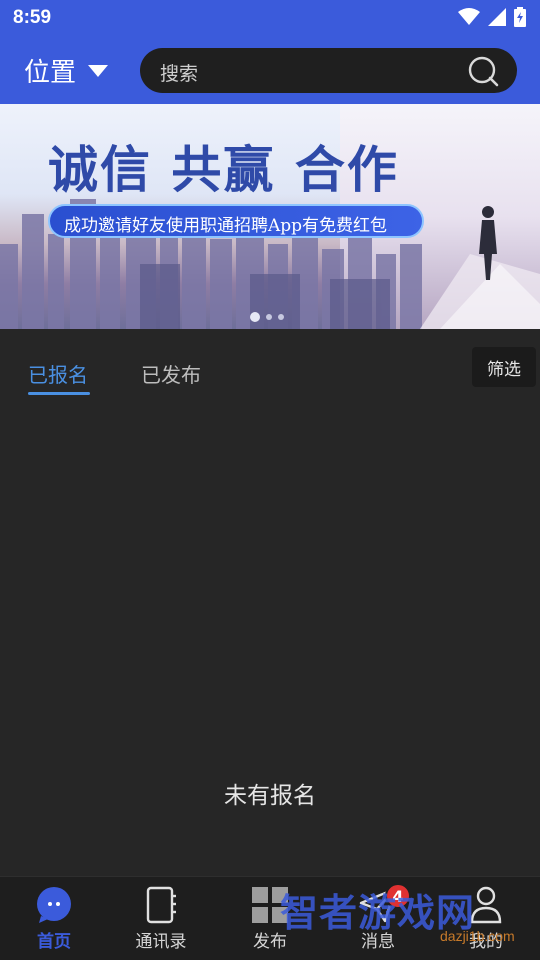 This screenshot has height=960, width=540. I want to click on status-time: 8:59, so click(32, 17).